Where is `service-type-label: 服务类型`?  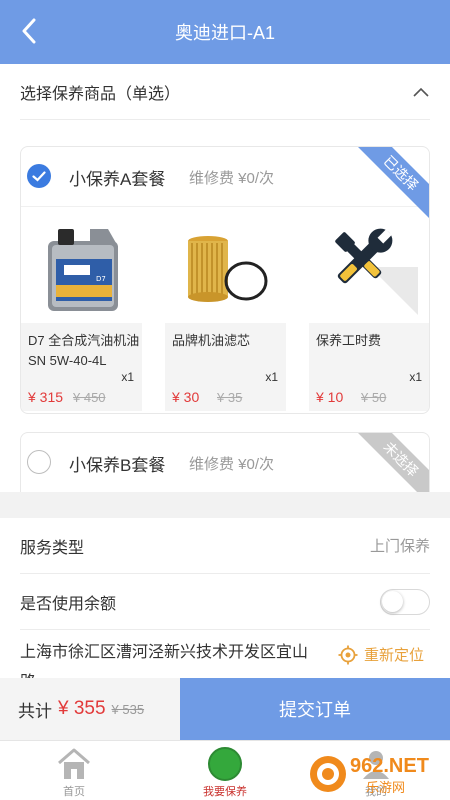
service-type-label: 服务类型 is located at coordinates (52, 548).